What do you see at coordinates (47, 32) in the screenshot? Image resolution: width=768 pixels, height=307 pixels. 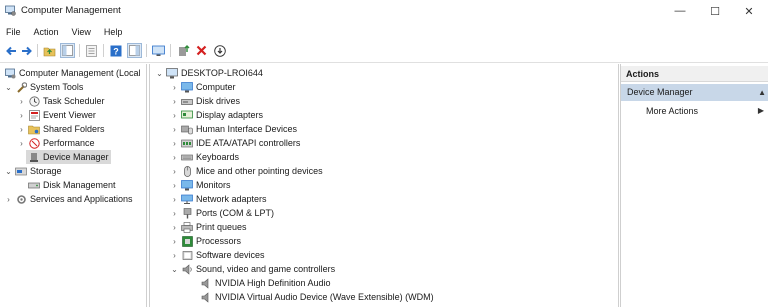 I see `menu-action: Action` at bounding box center [47, 32].